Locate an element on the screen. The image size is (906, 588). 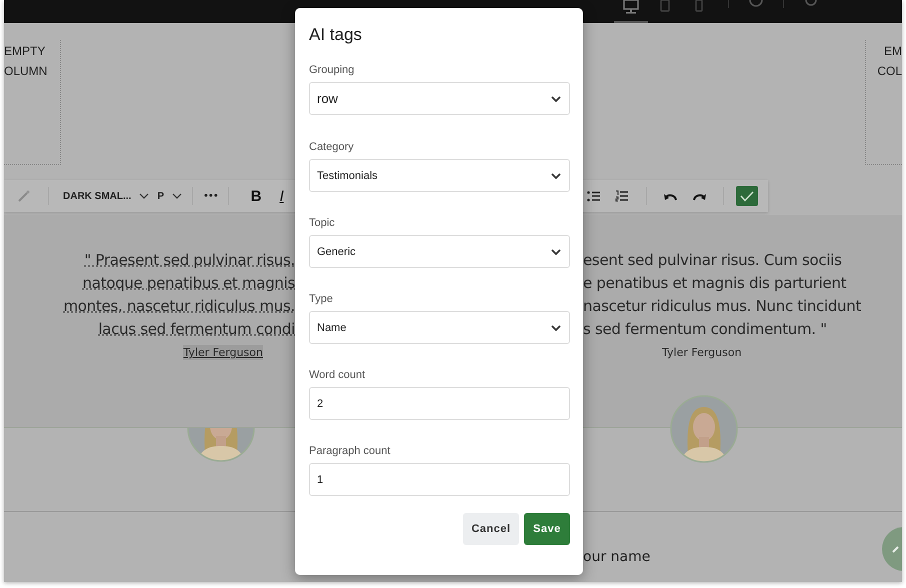
confirm-button is located at coordinates (747, 196).